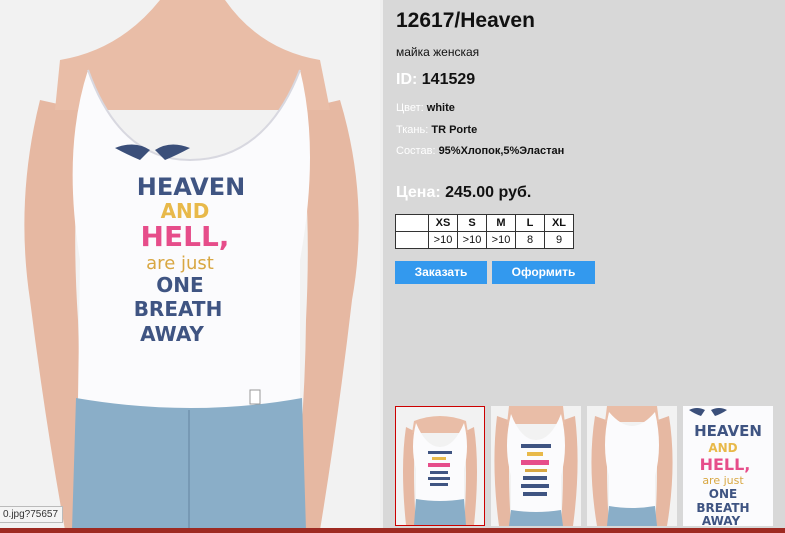 The height and width of the screenshot is (533, 785). I want to click on size-header-cell: L, so click(530, 223).